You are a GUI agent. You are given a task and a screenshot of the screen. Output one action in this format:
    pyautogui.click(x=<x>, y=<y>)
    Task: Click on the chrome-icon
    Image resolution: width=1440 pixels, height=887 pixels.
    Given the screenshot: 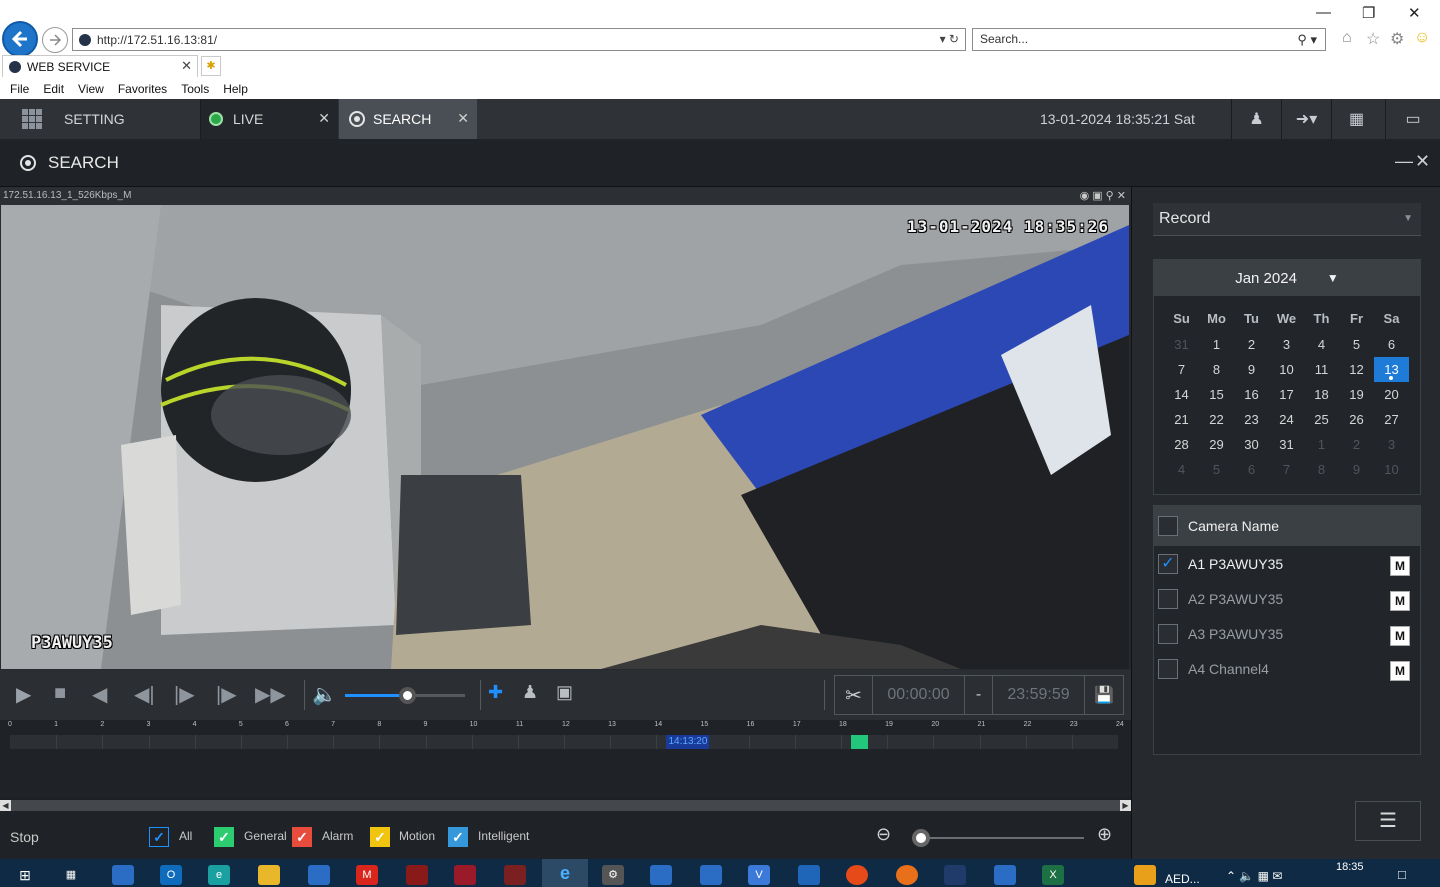 What is the action you would take?
    pyautogui.click(x=857, y=875)
    